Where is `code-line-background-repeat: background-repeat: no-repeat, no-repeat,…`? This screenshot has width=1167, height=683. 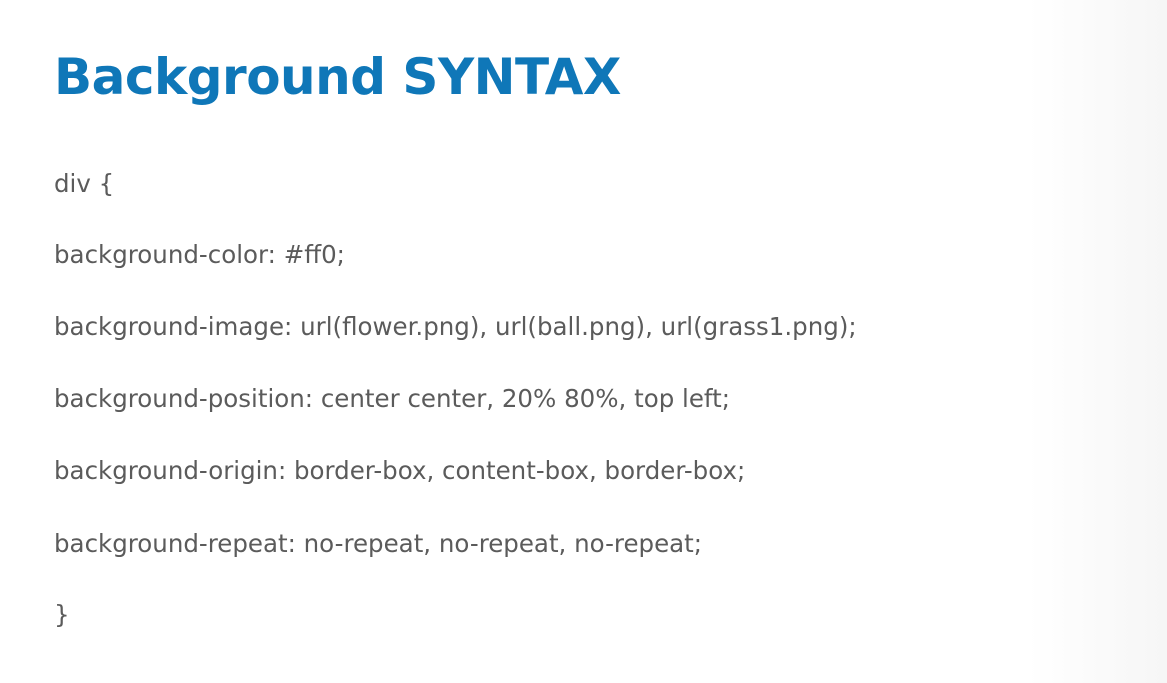
code-line-background-repeat: background-repeat: no-repeat, no-repeat,… is located at coordinates (378, 543).